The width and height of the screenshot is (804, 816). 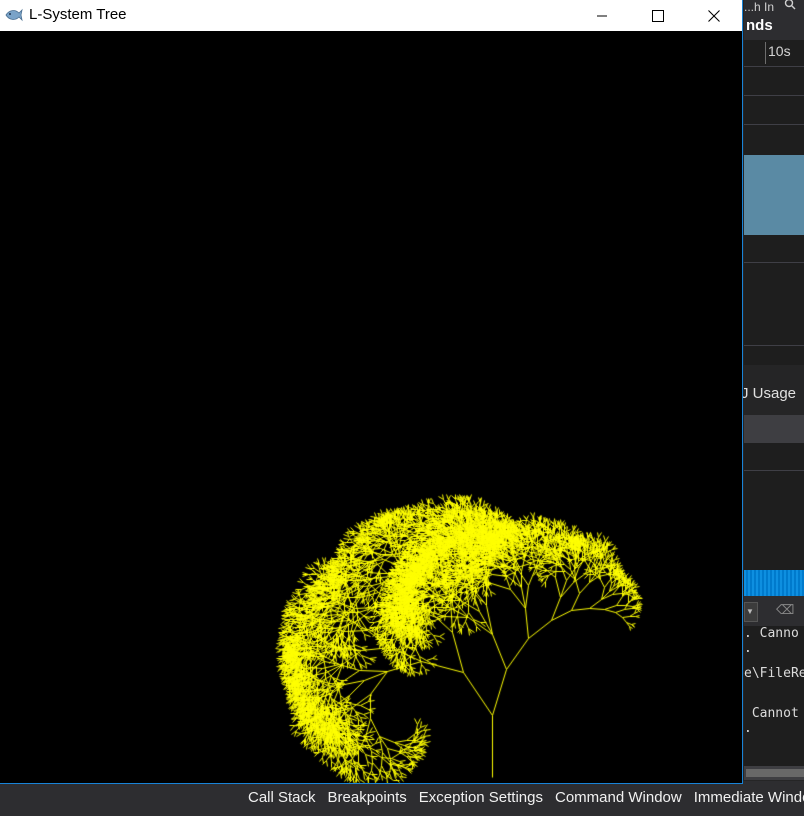 I want to click on cpu-usage-label: J Usage, so click(x=769, y=393).